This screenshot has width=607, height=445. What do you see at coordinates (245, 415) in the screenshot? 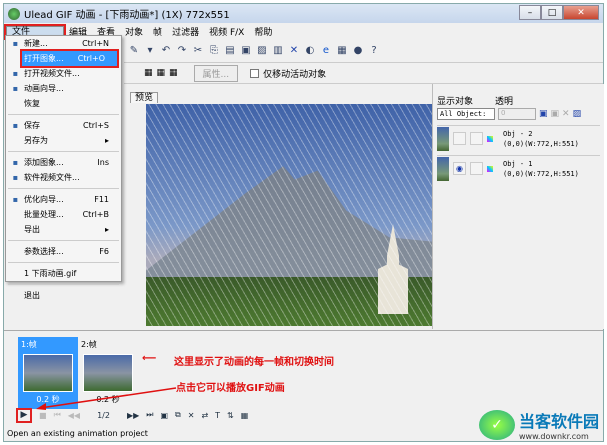
I see `properties-icon: ▦` at bounding box center [245, 415].